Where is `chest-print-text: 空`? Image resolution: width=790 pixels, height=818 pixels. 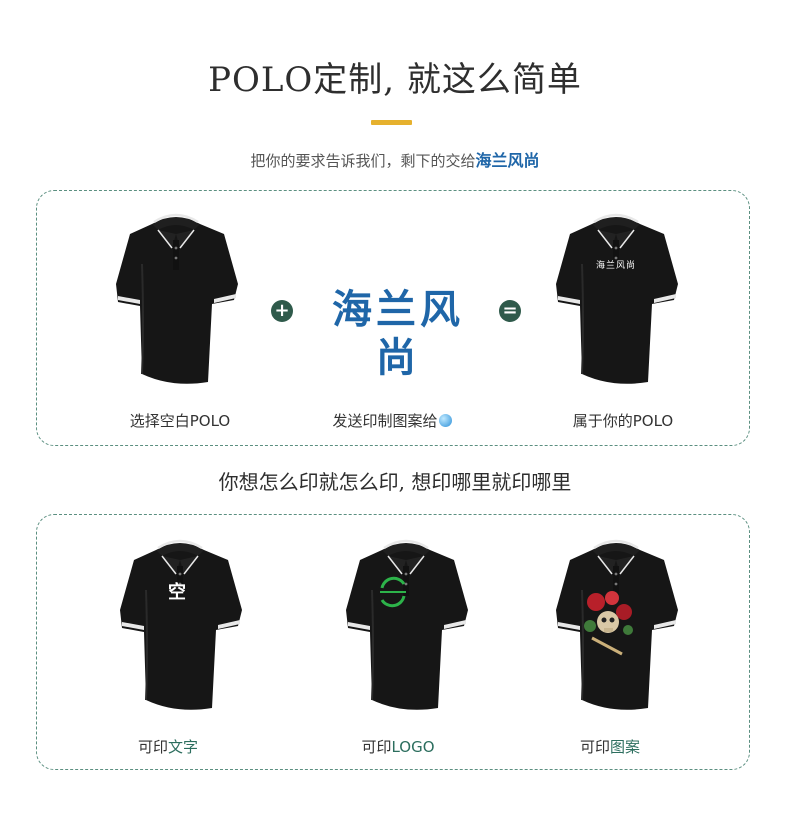
chest-print-text: 空 is located at coordinates (177, 592).